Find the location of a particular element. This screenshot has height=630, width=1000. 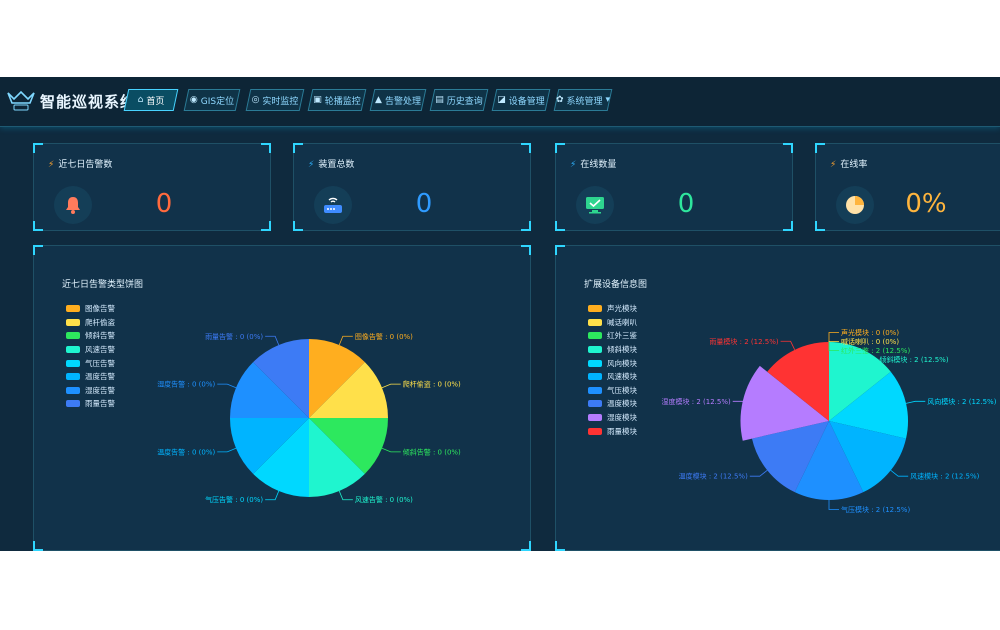

nav-tab-label: 系统管理 is located at coordinates (584, 101).